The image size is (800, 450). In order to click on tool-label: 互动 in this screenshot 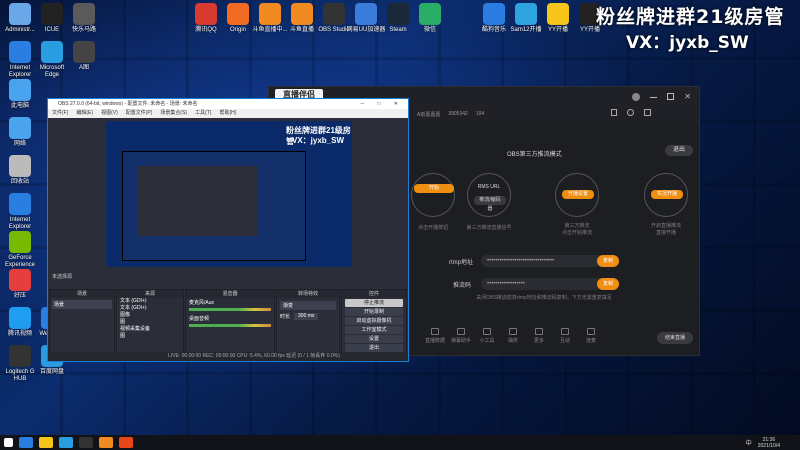, I will do `click(564, 341)`.